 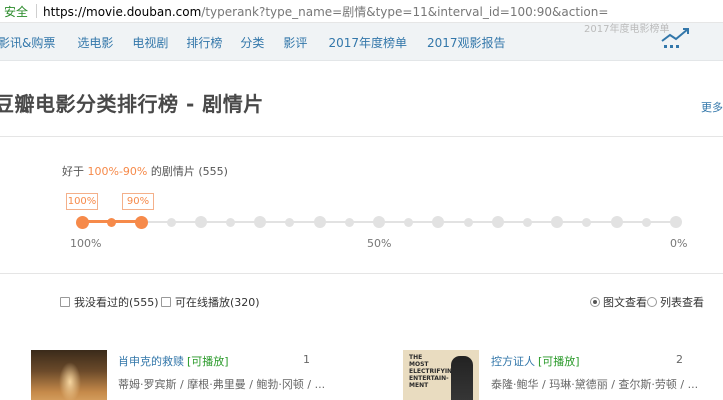 I want to click on view-grid-radio: 图文查看, so click(x=618, y=302).